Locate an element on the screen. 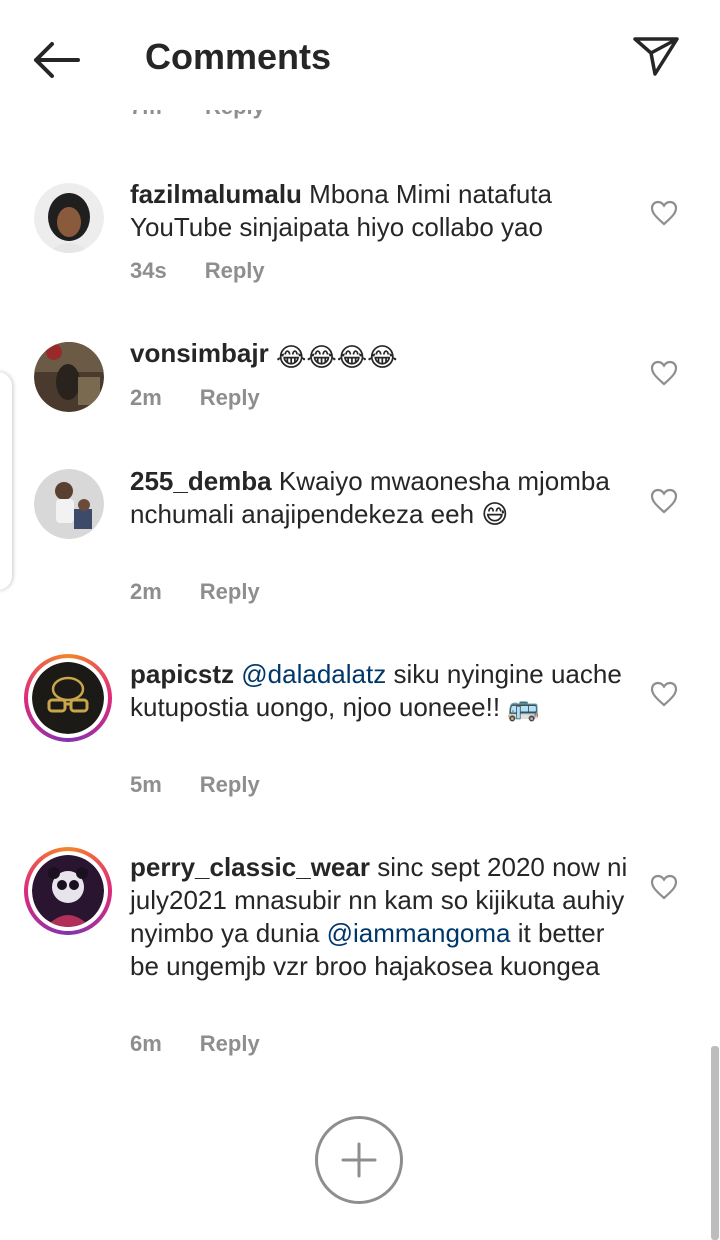  back-button is located at coordinates (55, 60).